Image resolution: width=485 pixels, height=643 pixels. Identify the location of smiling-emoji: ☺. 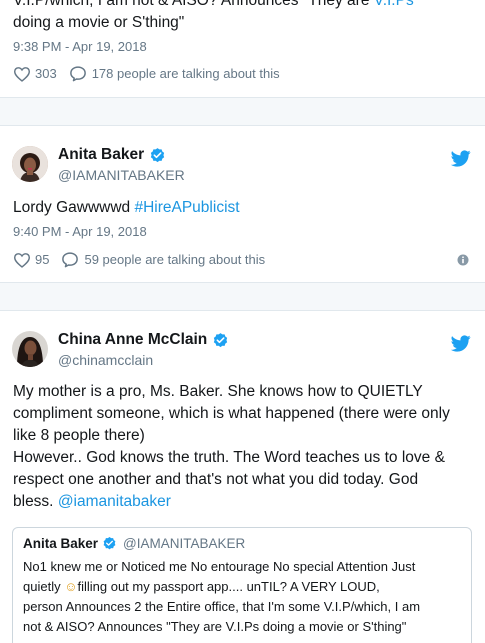
(71, 586).